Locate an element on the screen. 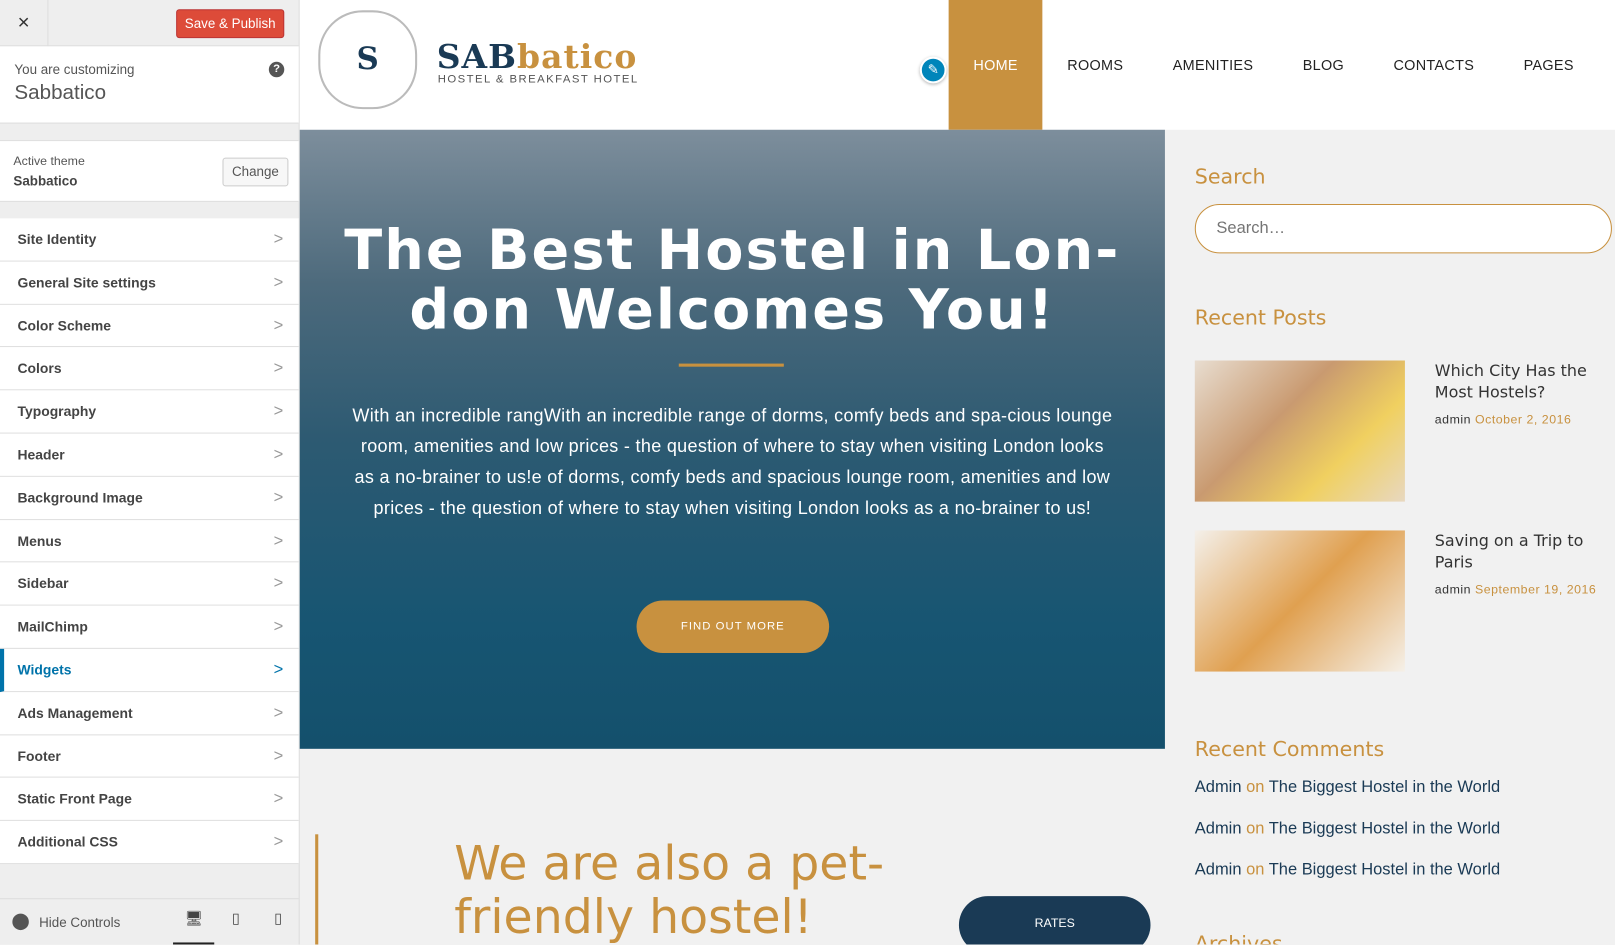 Image resolution: width=1615 pixels, height=945 pixels. menu-item-label: Additional CSS is located at coordinates (67, 842).